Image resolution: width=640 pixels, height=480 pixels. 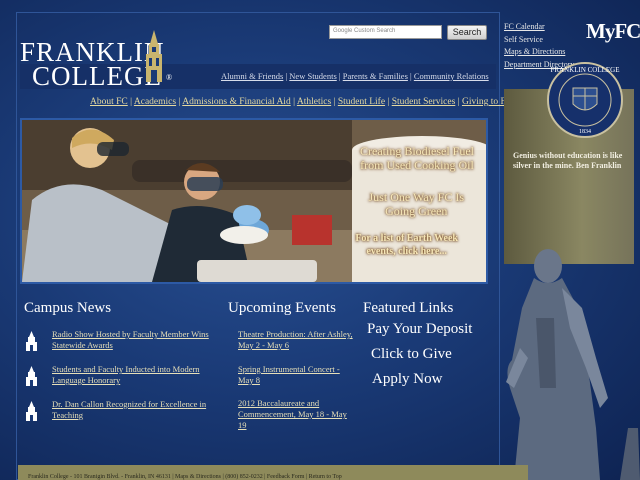 What do you see at coordinates (282, 308) in the screenshot?
I see `events-title: Upcoming Events` at bounding box center [282, 308].